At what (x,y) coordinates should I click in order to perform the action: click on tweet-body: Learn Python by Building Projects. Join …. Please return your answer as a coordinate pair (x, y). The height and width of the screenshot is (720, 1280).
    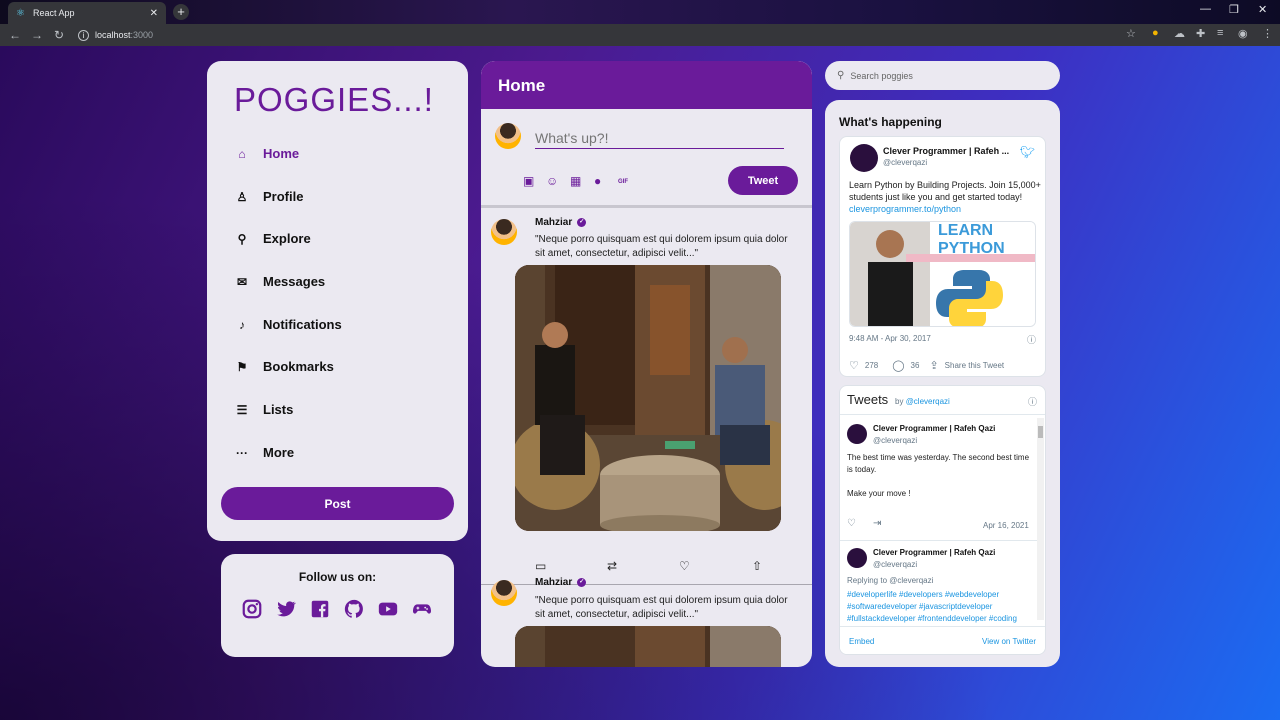
    Looking at the image, I should click on (945, 191).